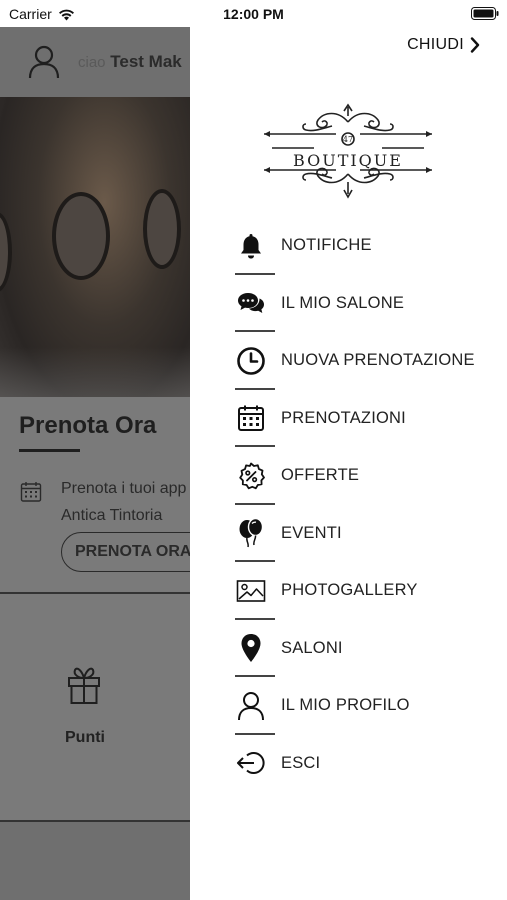 The image size is (507, 900). What do you see at coordinates (124, 488) in the screenshot?
I see `description-line-1: Prenota i tuoi app` at bounding box center [124, 488].